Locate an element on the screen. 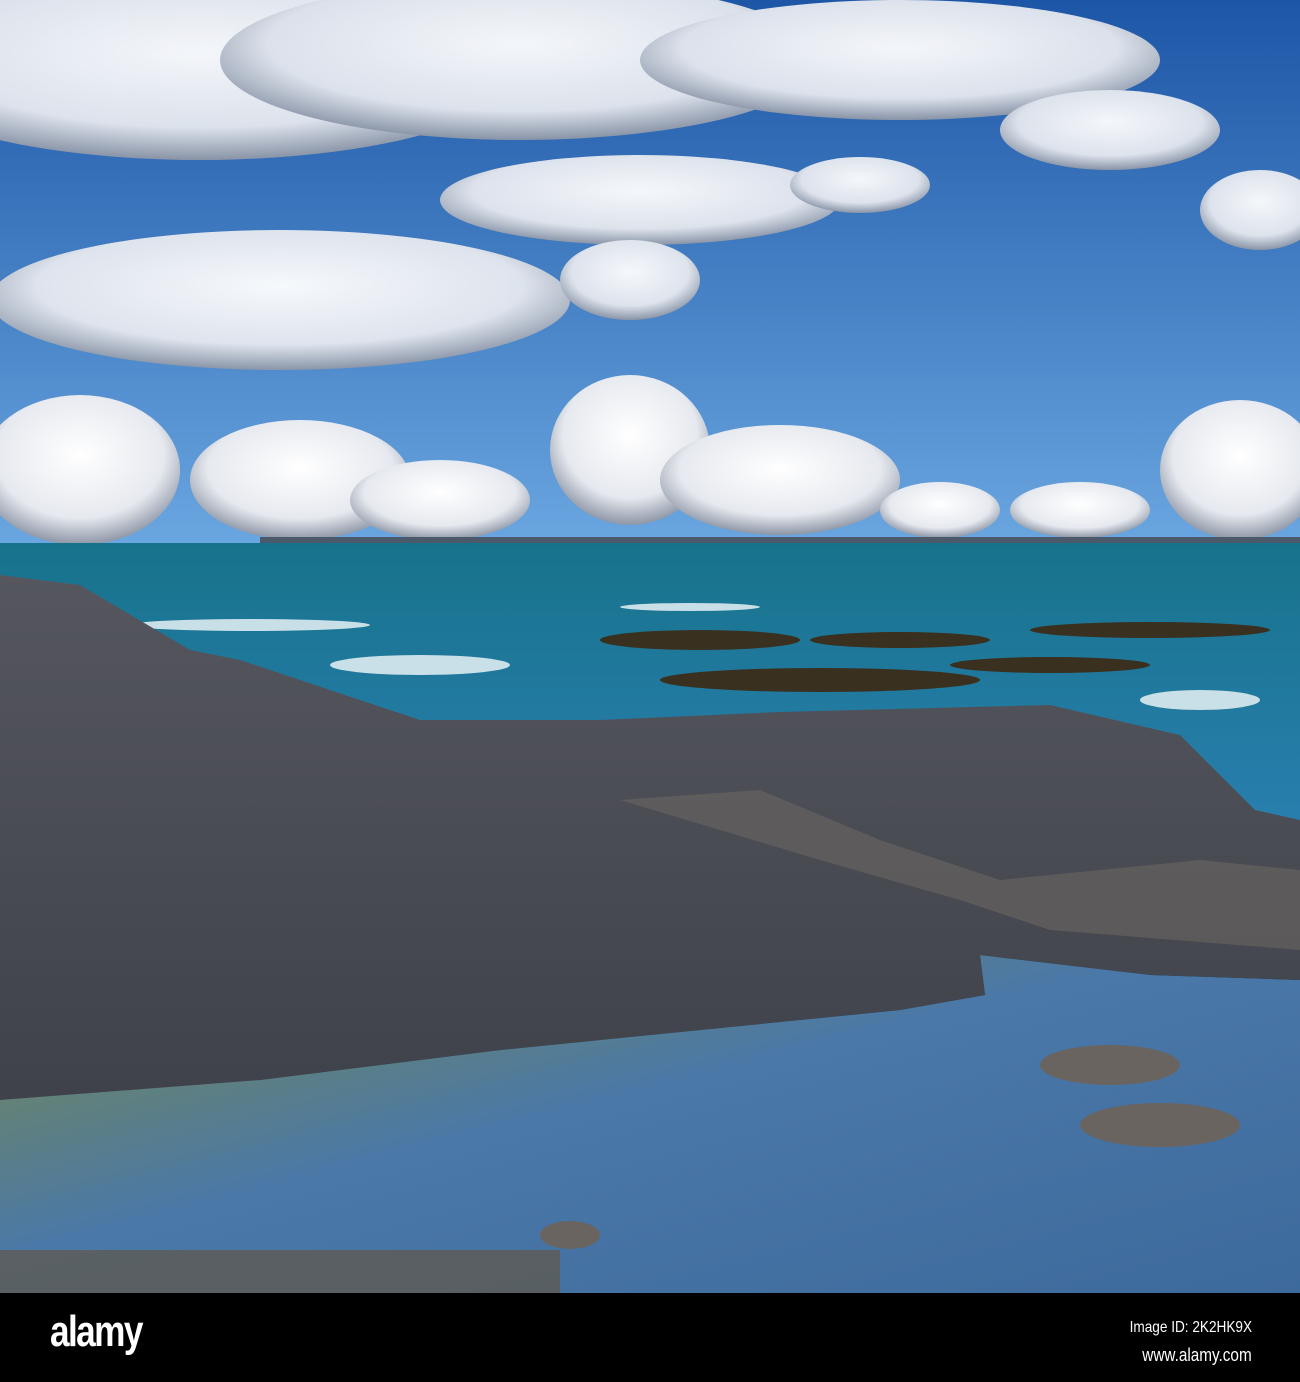  image-id: Image ID: 2K2HK9X is located at coordinates (1190, 1327).